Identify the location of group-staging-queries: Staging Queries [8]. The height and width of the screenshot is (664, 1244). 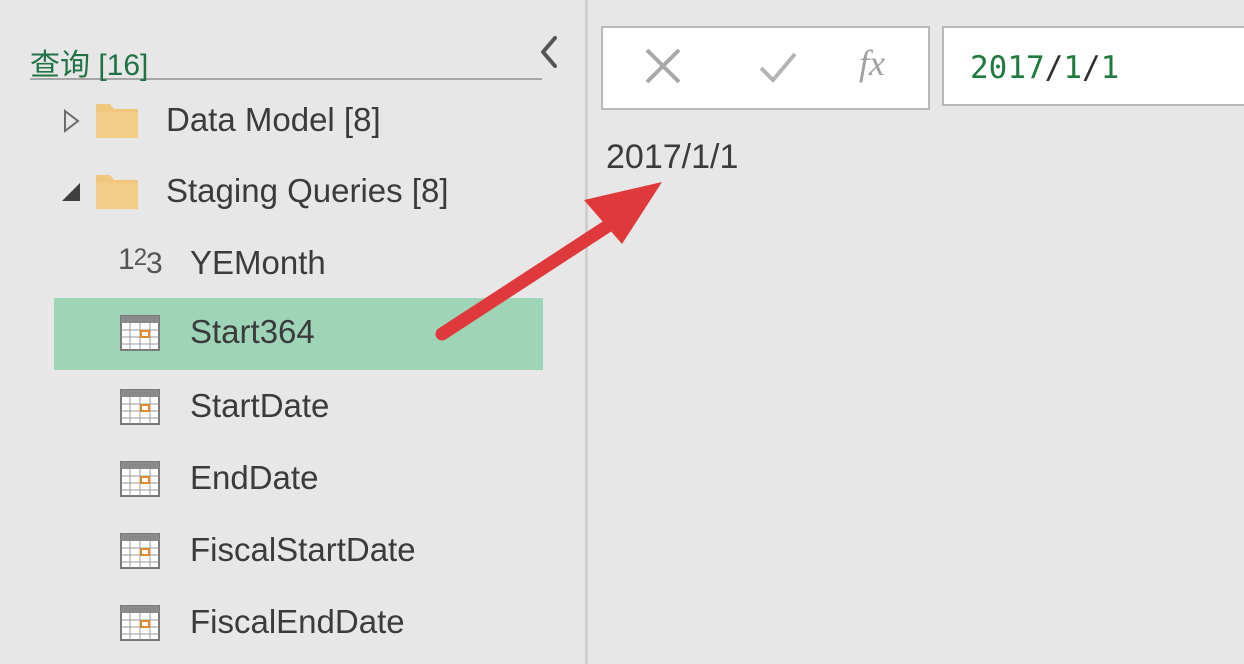
(298, 193).